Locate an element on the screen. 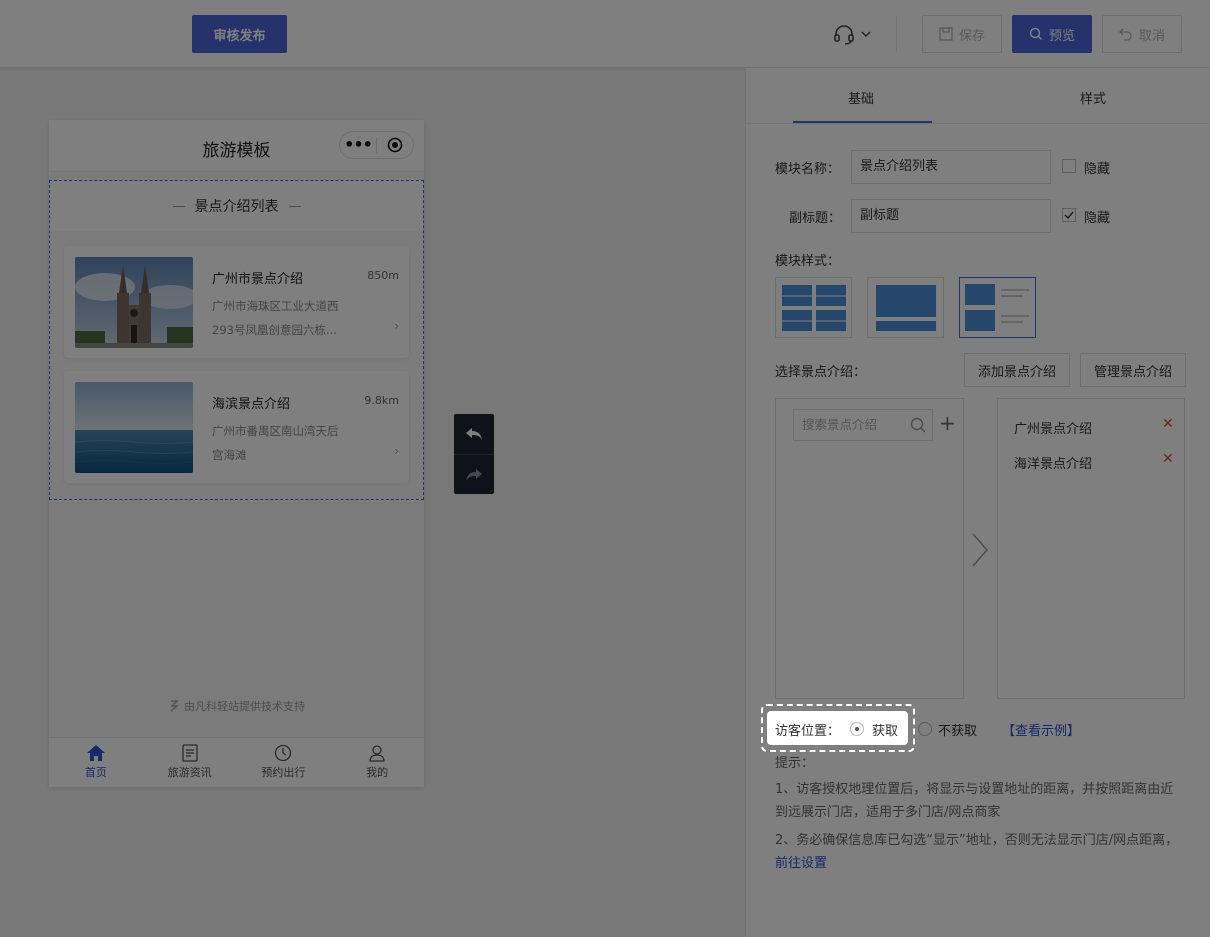 The height and width of the screenshot is (937, 1210). module-title: 景点介绍列表 is located at coordinates (236, 207).